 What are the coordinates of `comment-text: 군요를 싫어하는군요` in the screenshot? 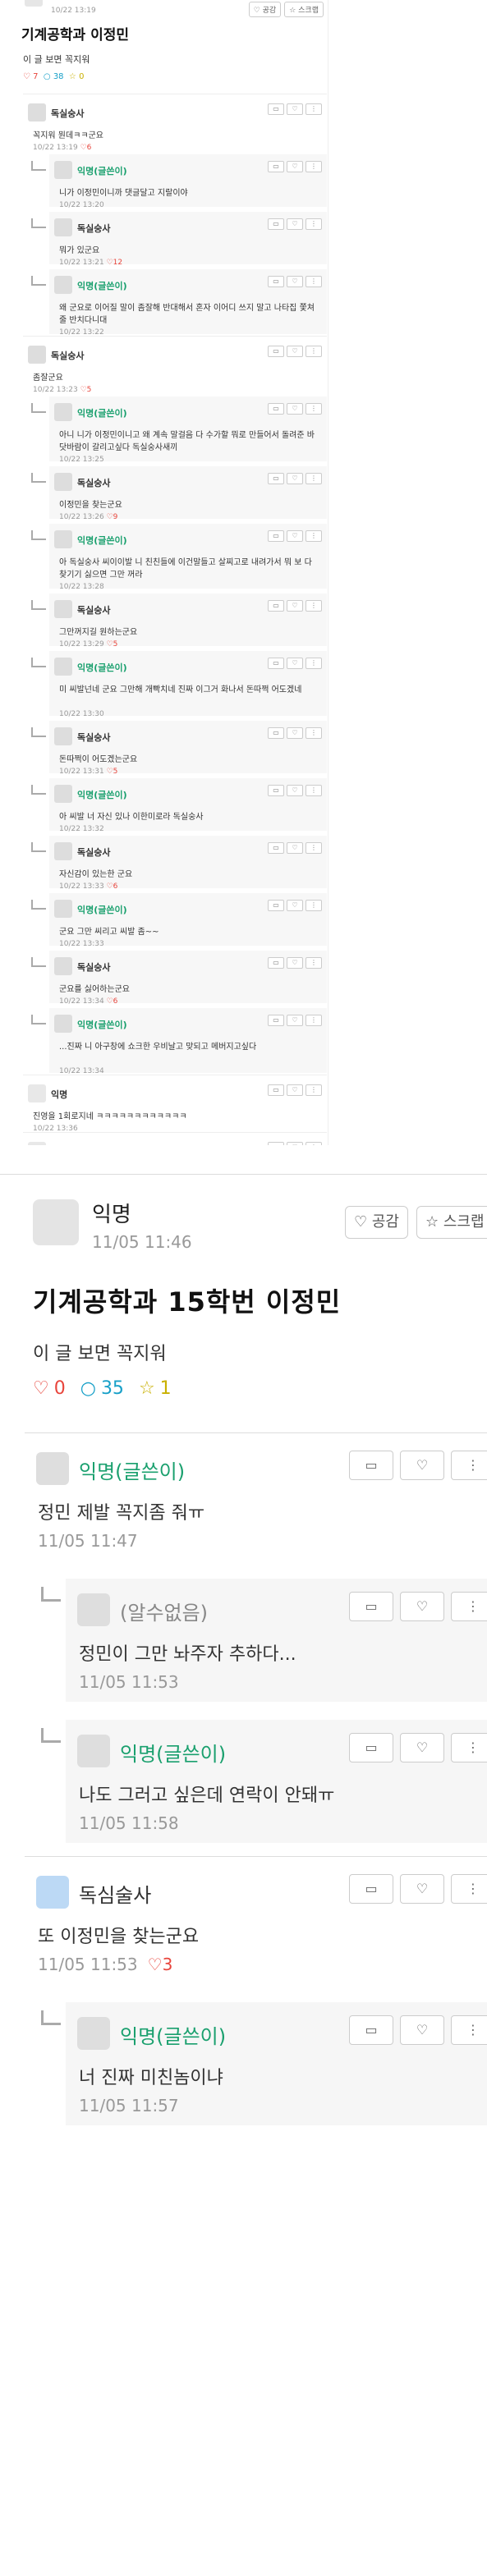 It's located at (94, 989).